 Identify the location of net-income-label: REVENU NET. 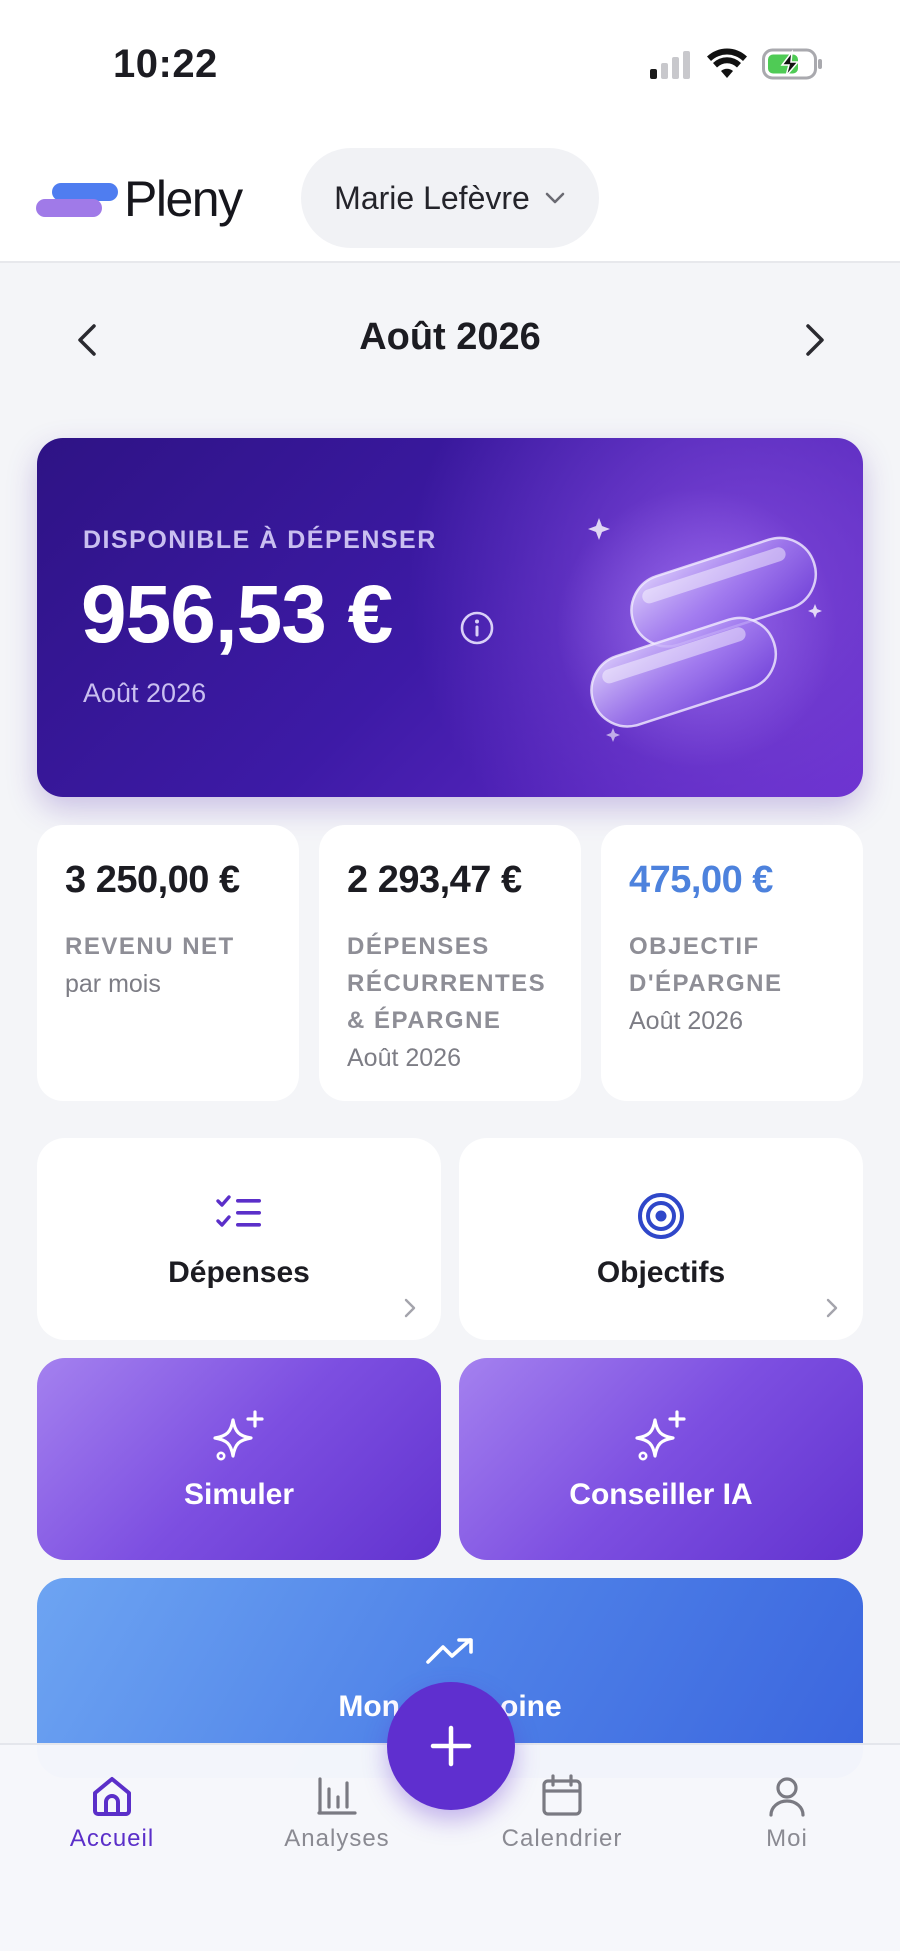
(150, 946).